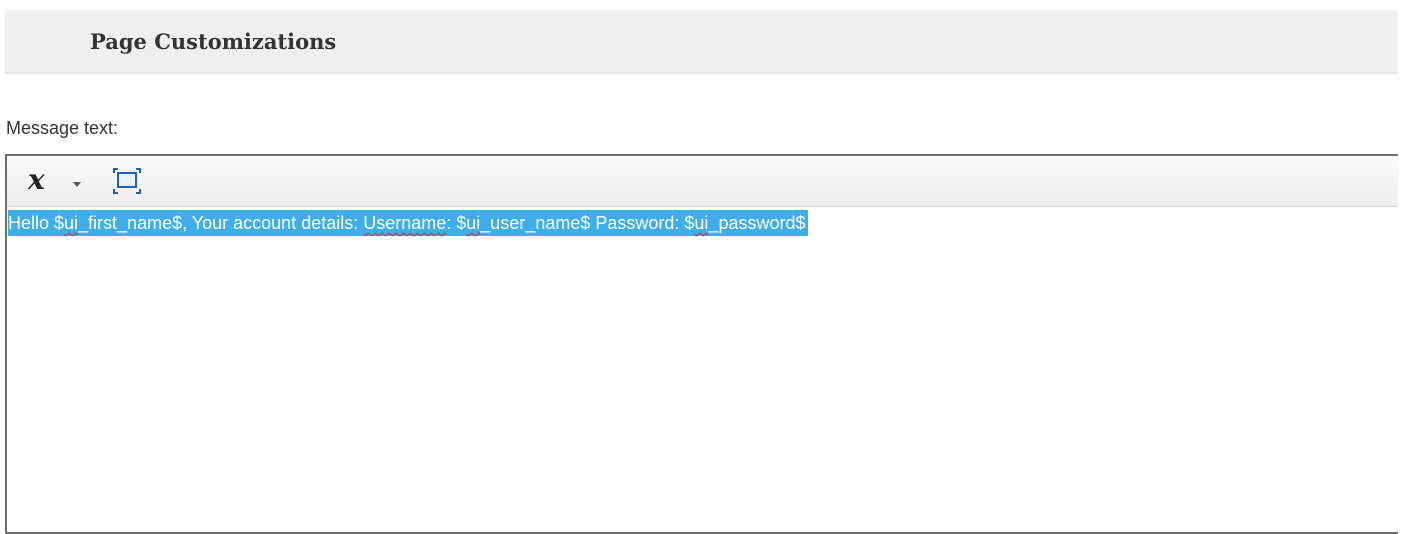 Image resolution: width=1412 pixels, height=534 pixels. I want to click on message-text-label: Message text:, so click(62, 128).